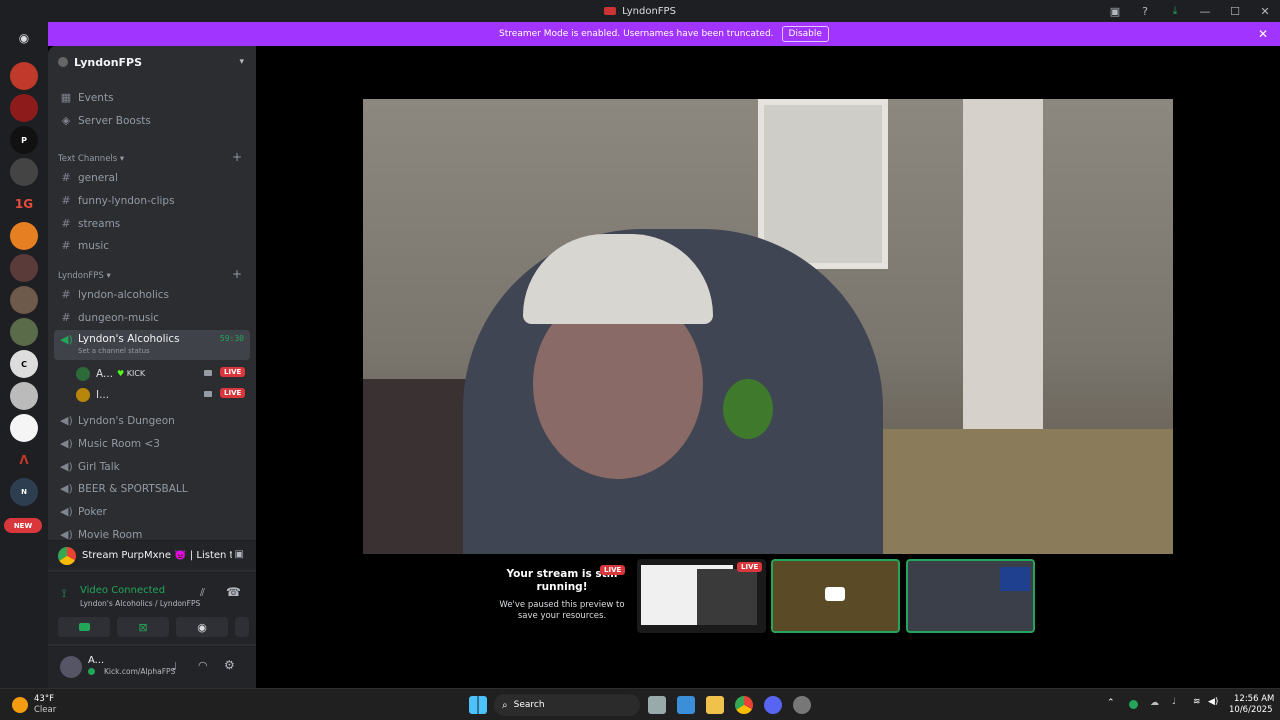 The height and width of the screenshot is (720, 1280). What do you see at coordinates (152, 443) in the screenshot?
I see `voice-channel-music-room: ◀) Music Room <3` at bounding box center [152, 443].